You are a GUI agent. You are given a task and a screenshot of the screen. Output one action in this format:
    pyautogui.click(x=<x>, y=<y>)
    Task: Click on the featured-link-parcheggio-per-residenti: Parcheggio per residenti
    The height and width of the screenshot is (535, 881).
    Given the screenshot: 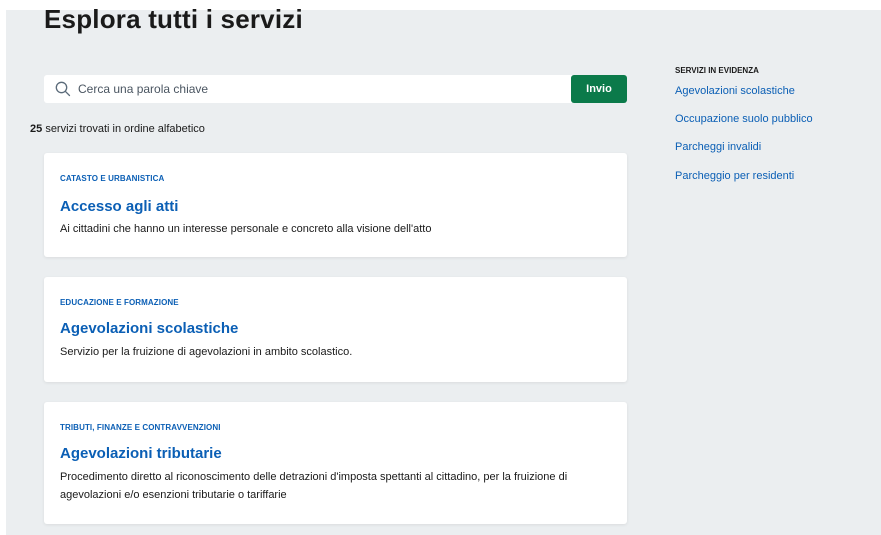 What is the action you would take?
    pyautogui.click(x=734, y=176)
    